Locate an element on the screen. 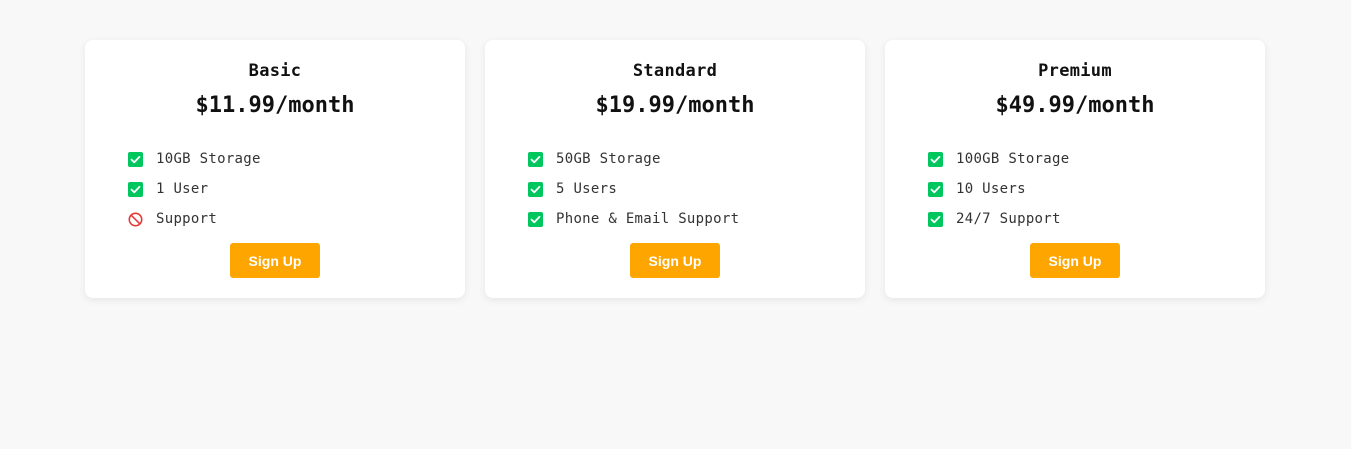  plan-price: $11.99/month is located at coordinates (275, 105).